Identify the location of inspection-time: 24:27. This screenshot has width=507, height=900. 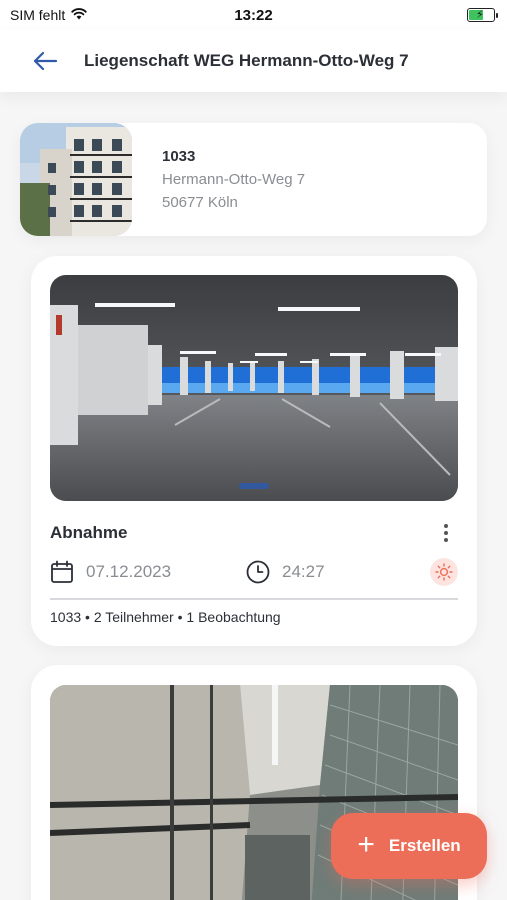
(285, 572).